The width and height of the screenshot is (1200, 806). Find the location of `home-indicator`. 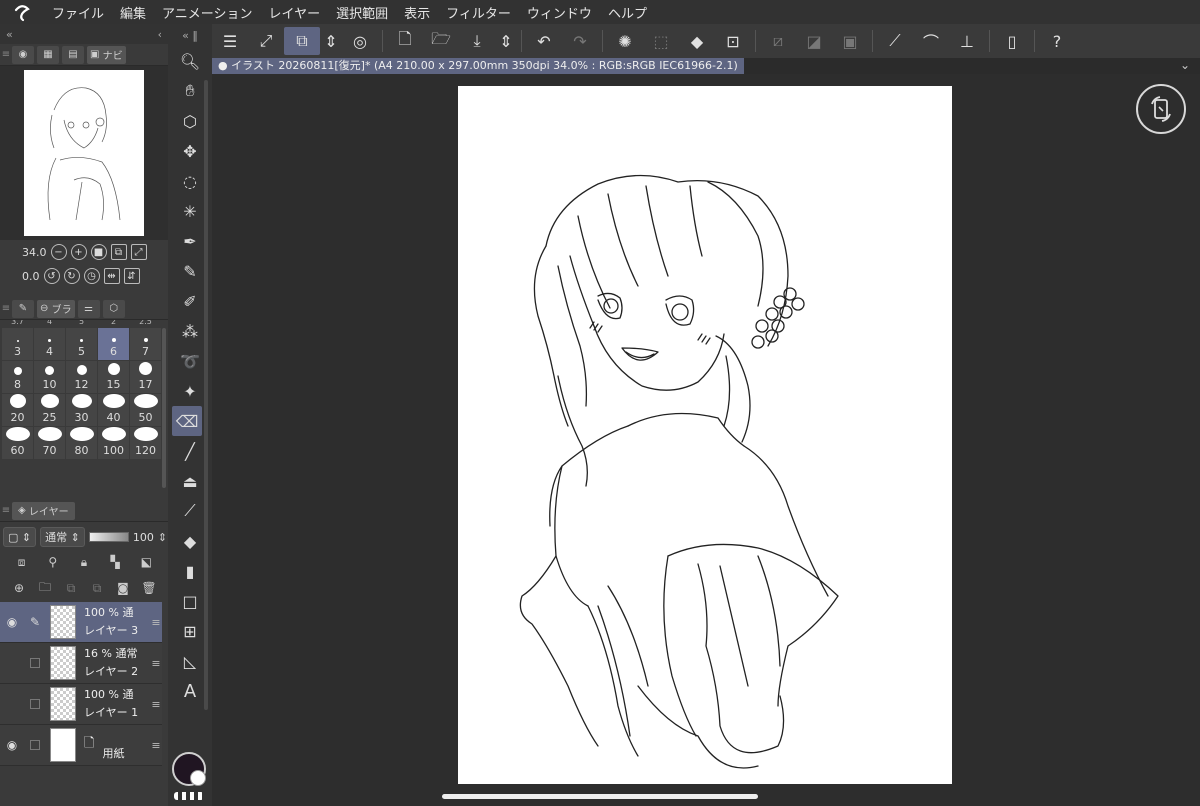

home-indicator is located at coordinates (600, 796).